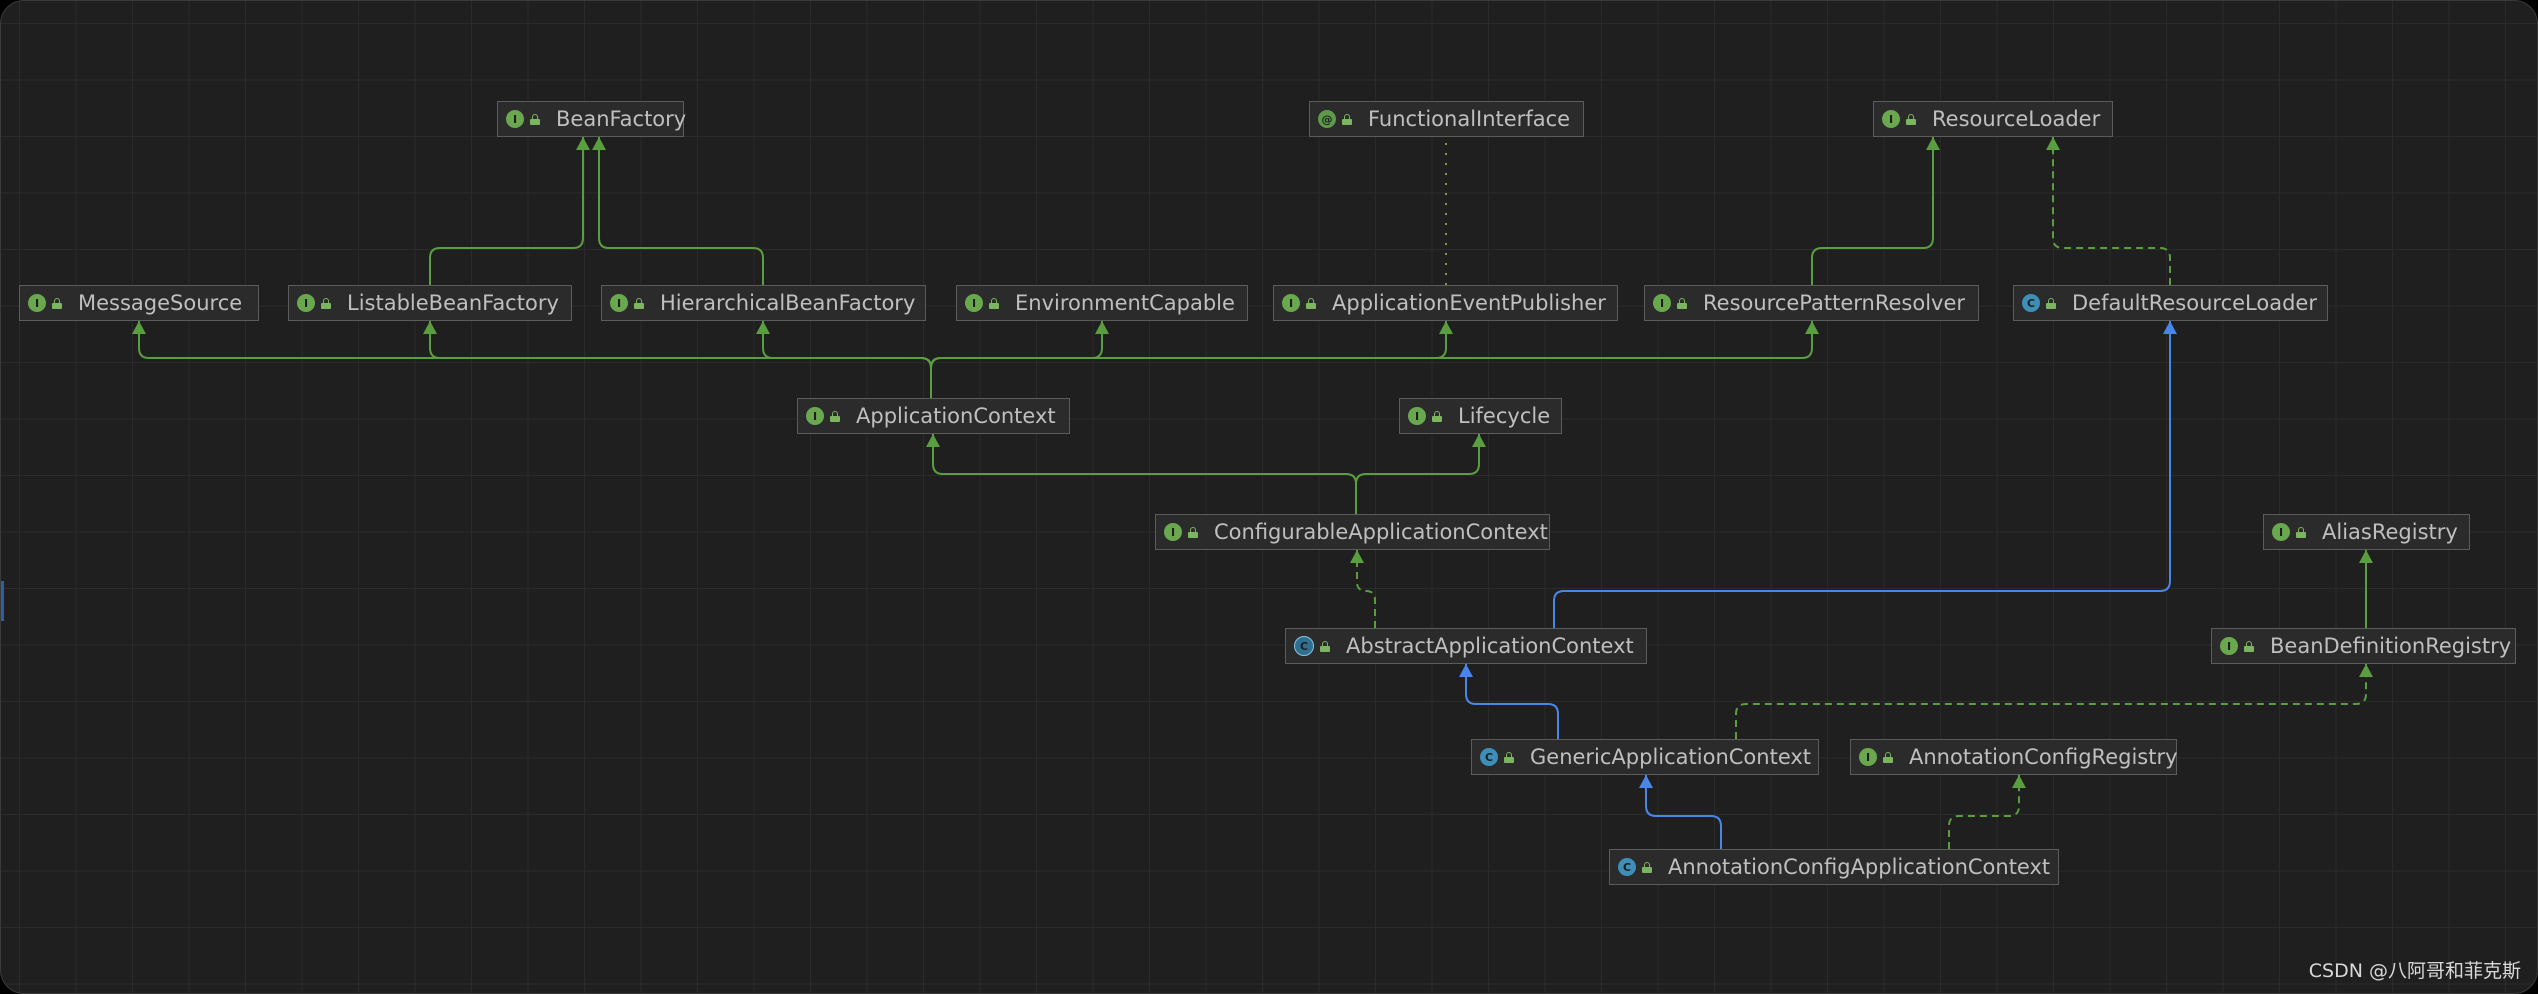 This screenshot has width=2538, height=994. Describe the element at coordinates (621, 119) in the screenshot. I see `node-label: BeanFactory` at that location.